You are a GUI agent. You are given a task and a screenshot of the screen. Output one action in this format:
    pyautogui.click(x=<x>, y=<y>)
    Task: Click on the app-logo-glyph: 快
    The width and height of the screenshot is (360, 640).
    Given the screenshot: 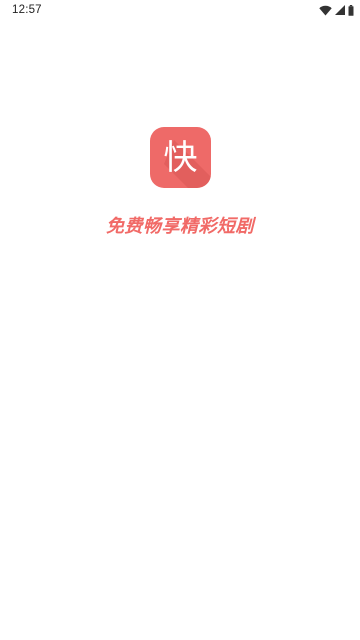 What is the action you would take?
    pyautogui.click(x=180, y=157)
    